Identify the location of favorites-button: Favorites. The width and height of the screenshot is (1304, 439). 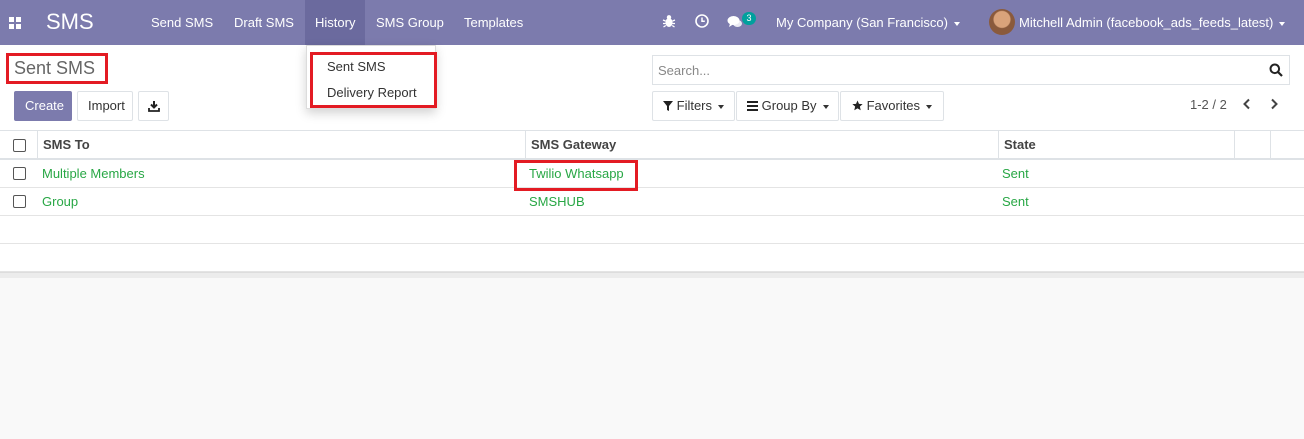
(892, 106).